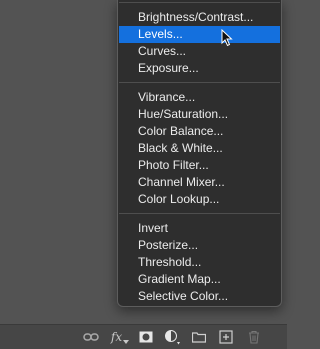 The height and width of the screenshot is (349, 320). Describe the element at coordinates (226, 337) in the screenshot. I see `new-layer-icon` at that location.